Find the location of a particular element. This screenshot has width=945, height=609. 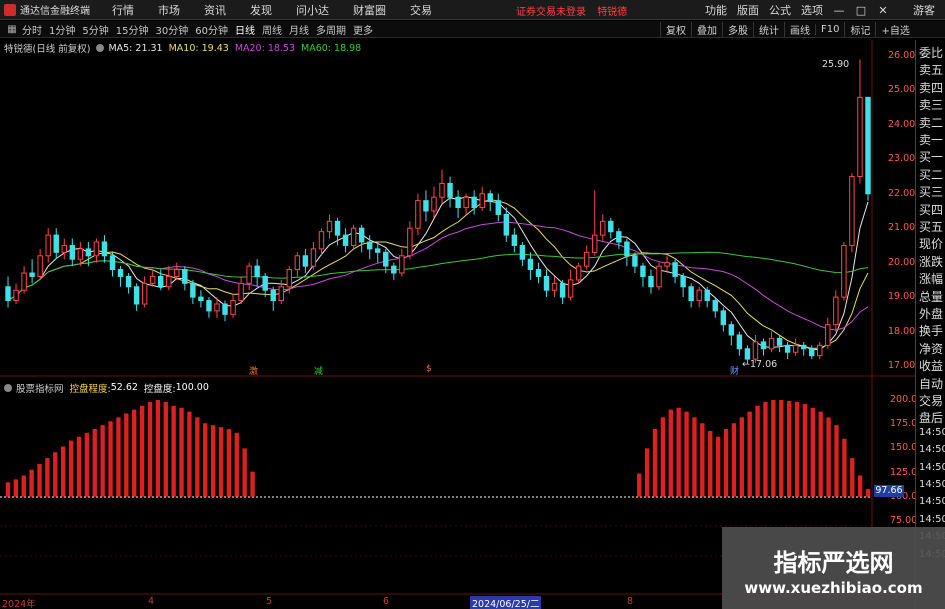

quote-panel-item: 买三 is located at coordinates (931, 191).